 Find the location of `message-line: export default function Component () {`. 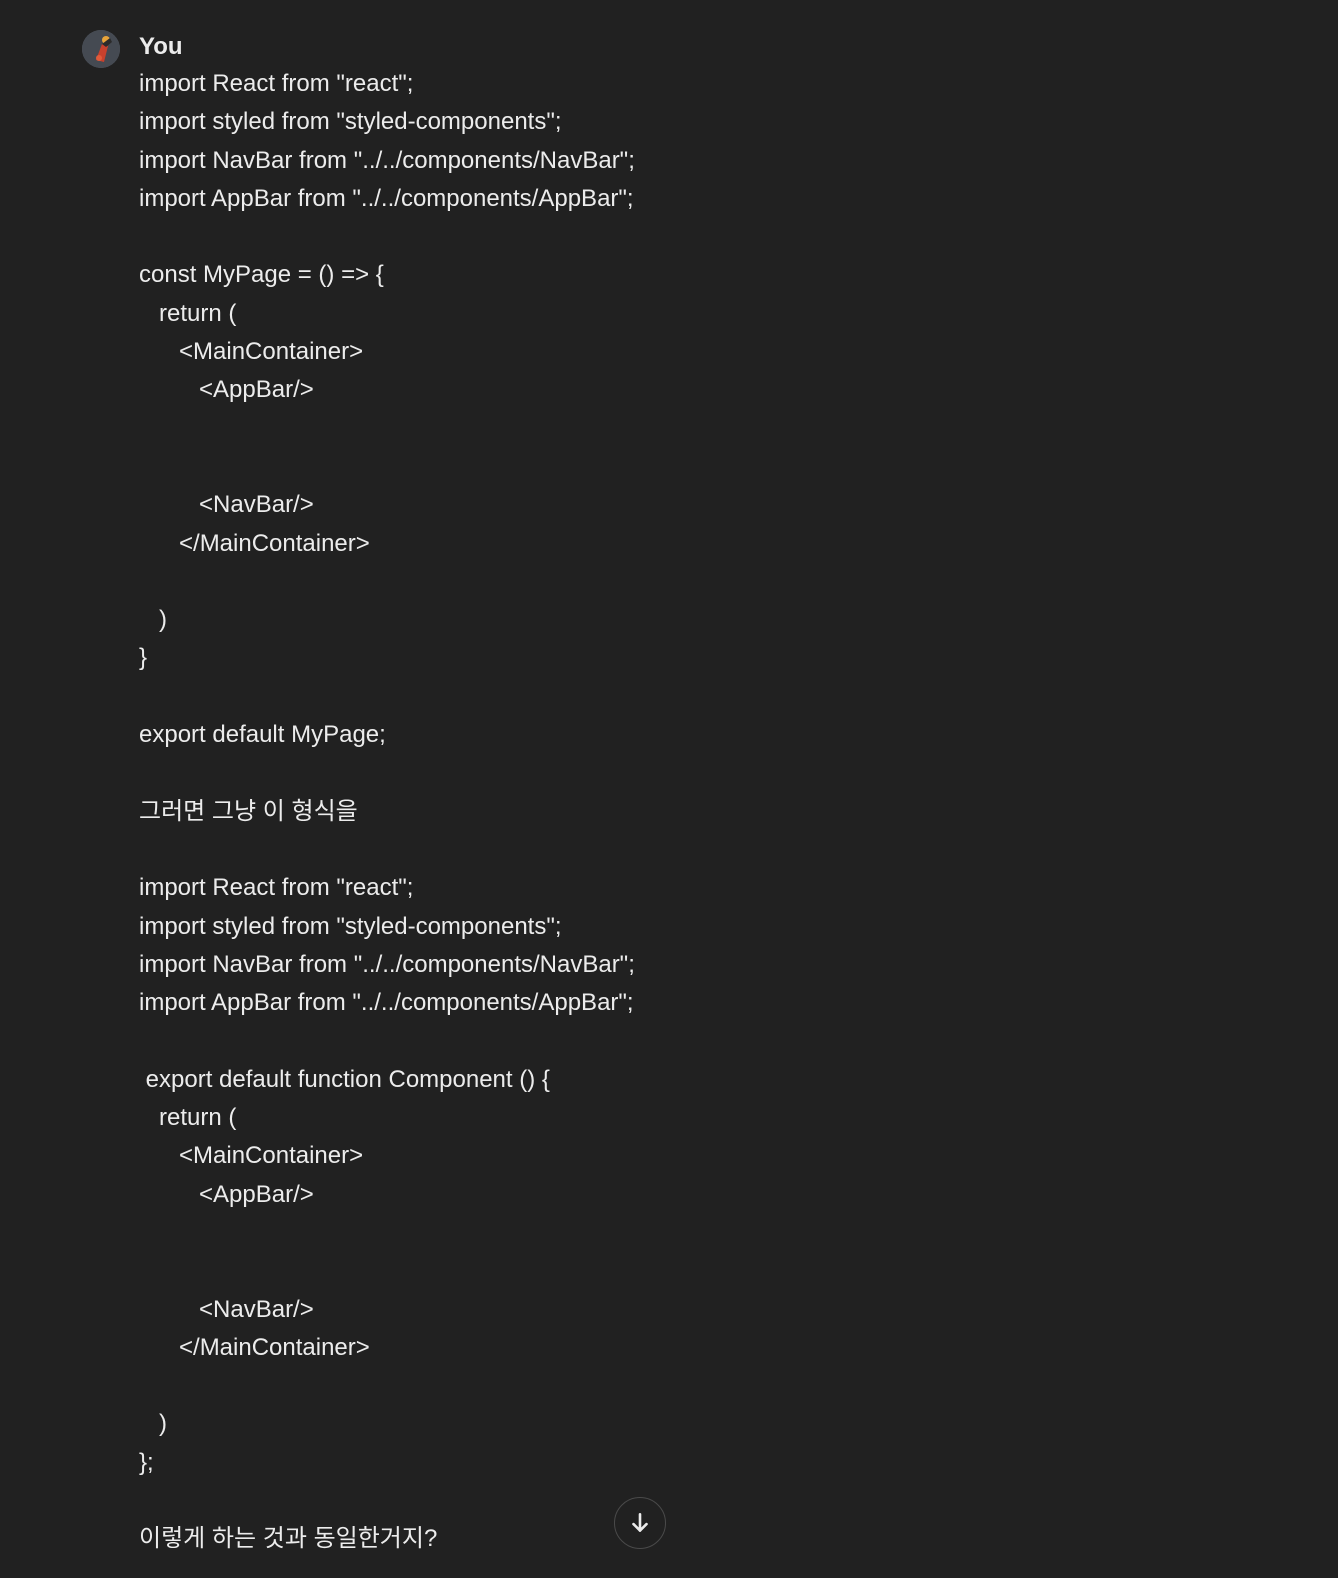

message-line: export default function Component () { is located at coordinates (344, 1079).